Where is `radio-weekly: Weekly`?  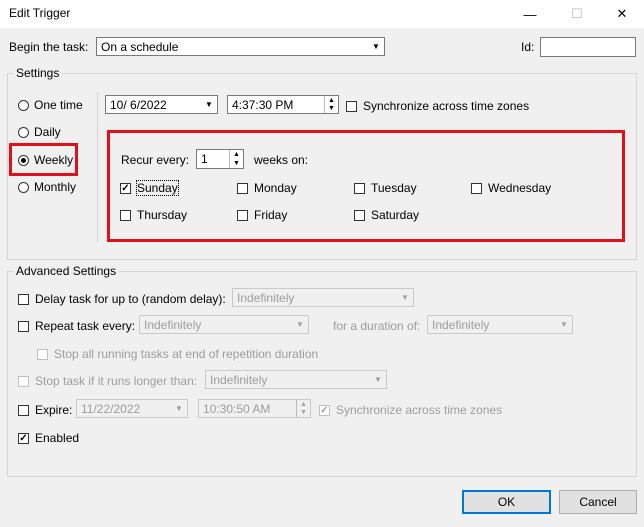
radio-weekly: Weekly is located at coordinates (45, 160).